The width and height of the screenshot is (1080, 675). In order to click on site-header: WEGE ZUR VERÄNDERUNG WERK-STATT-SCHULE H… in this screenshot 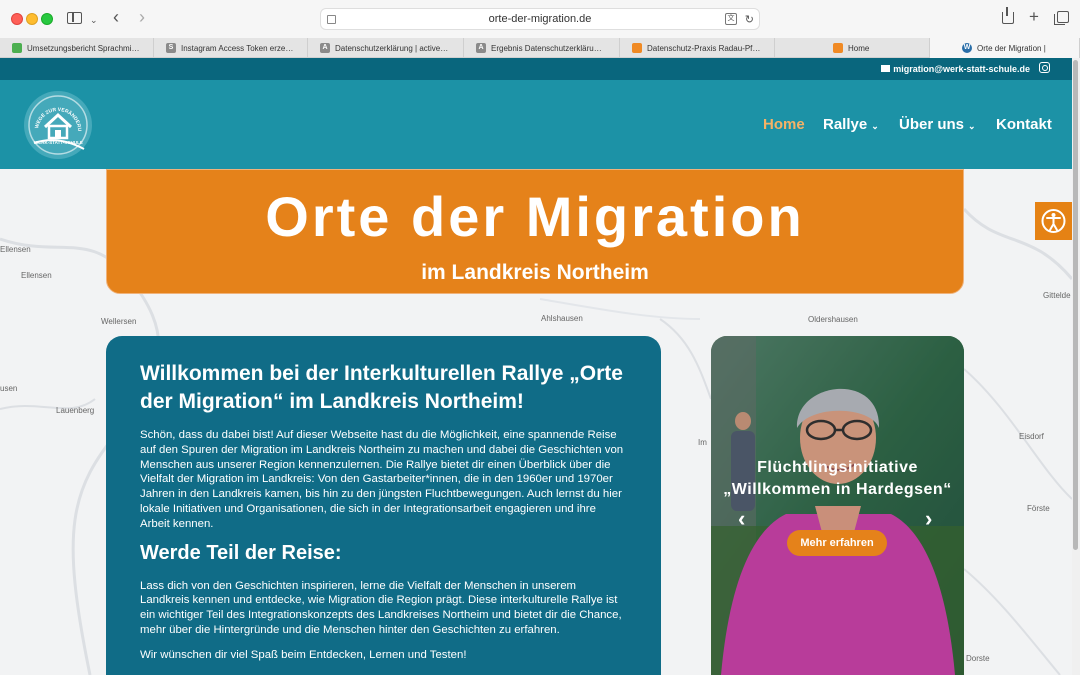, I will do `click(536, 124)`.